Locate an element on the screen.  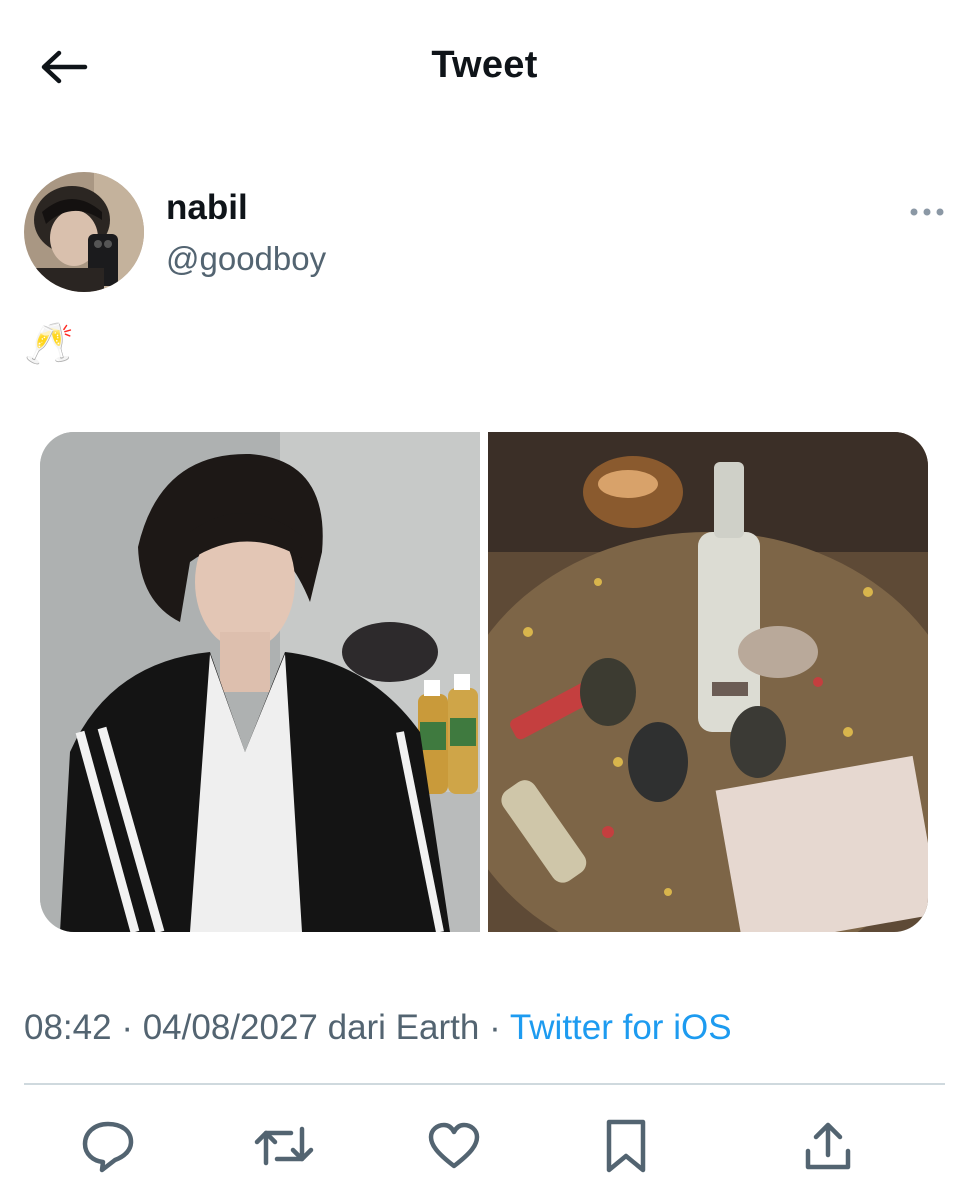
more-button is located at coordinates (927, 212).